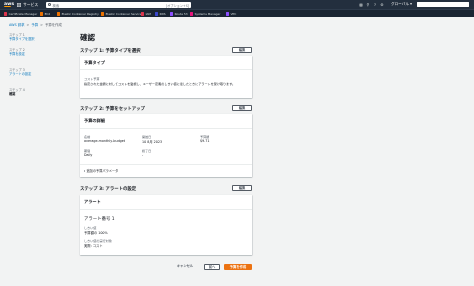 The height and width of the screenshot is (286, 474). I want to click on step-name: 予算タイプを選択, so click(22, 39).